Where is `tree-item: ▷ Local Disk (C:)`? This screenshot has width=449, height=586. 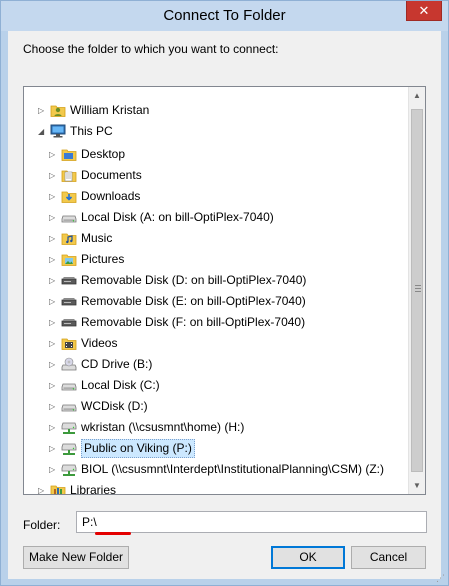
tree-item: ▷ Local Disk (C:) is located at coordinates (217, 385).